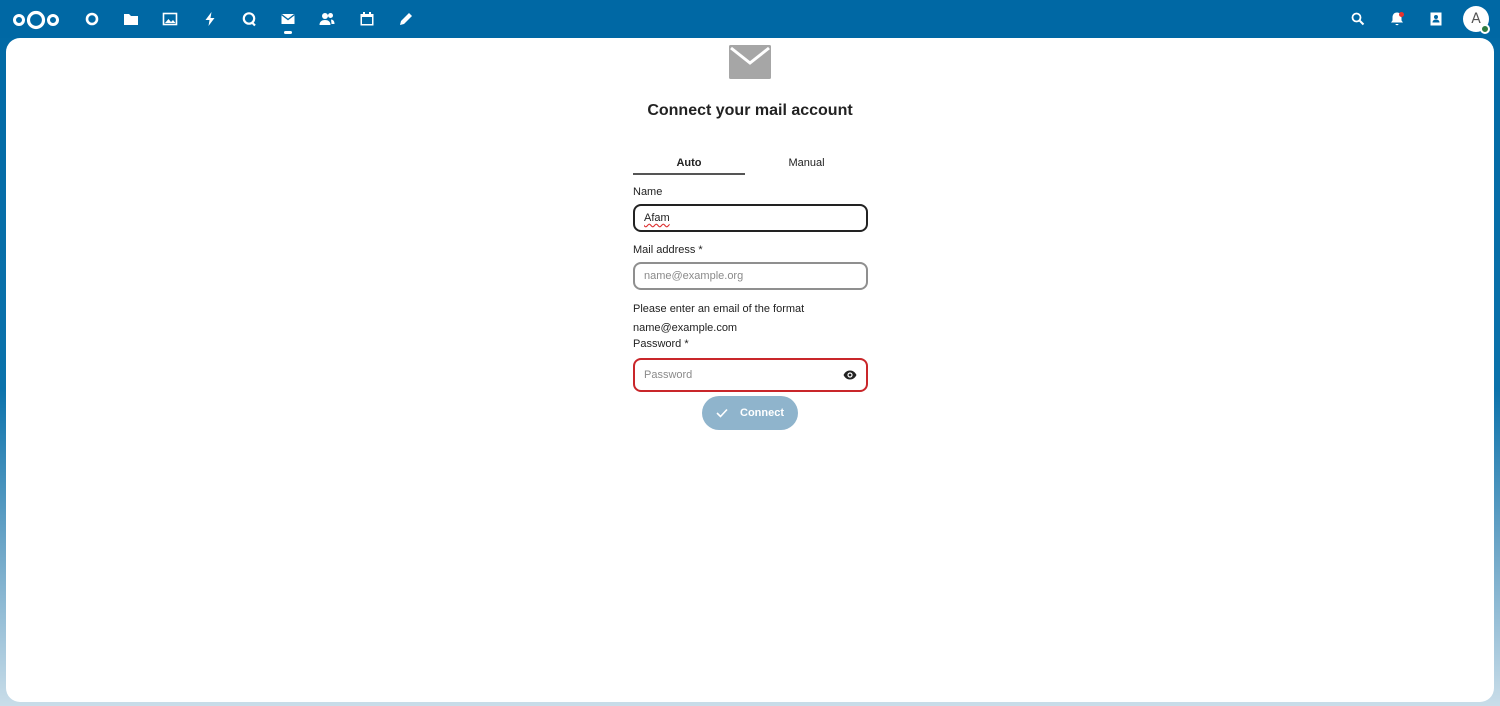  Describe the element at coordinates (694, 276) in the screenshot. I see `mail-address-placeholder: name@example.org` at that location.